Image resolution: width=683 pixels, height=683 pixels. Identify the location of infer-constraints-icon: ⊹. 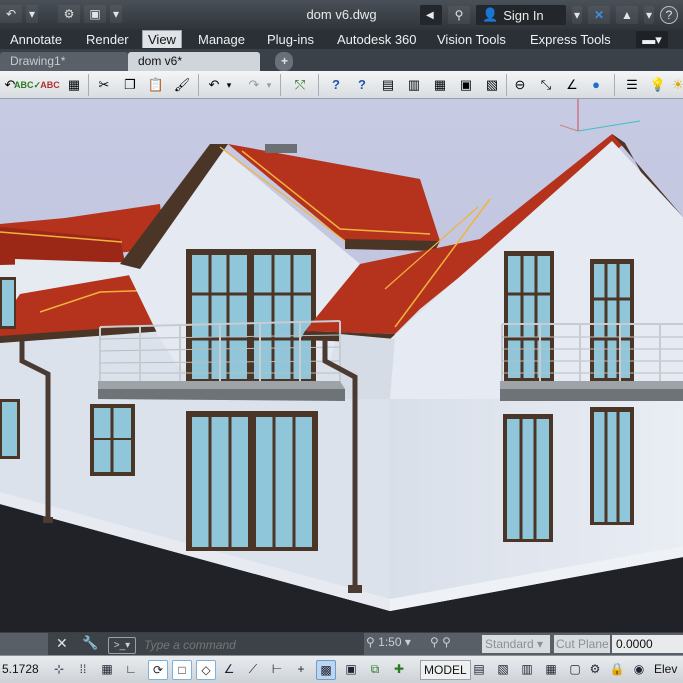
(59, 669).